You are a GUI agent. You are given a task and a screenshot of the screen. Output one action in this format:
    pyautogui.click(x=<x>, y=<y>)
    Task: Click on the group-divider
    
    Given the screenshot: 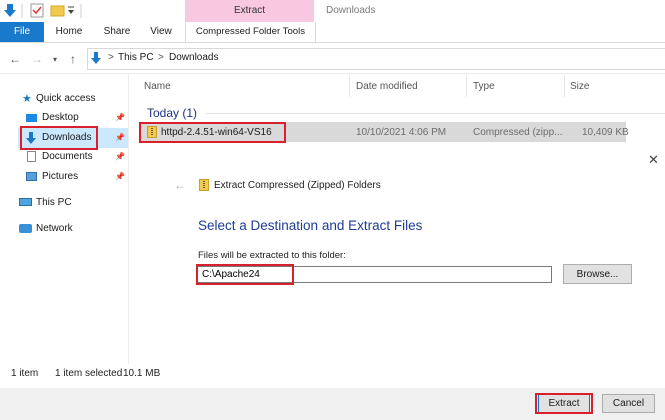 What is the action you would take?
    pyautogui.click(x=435, y=113)
    